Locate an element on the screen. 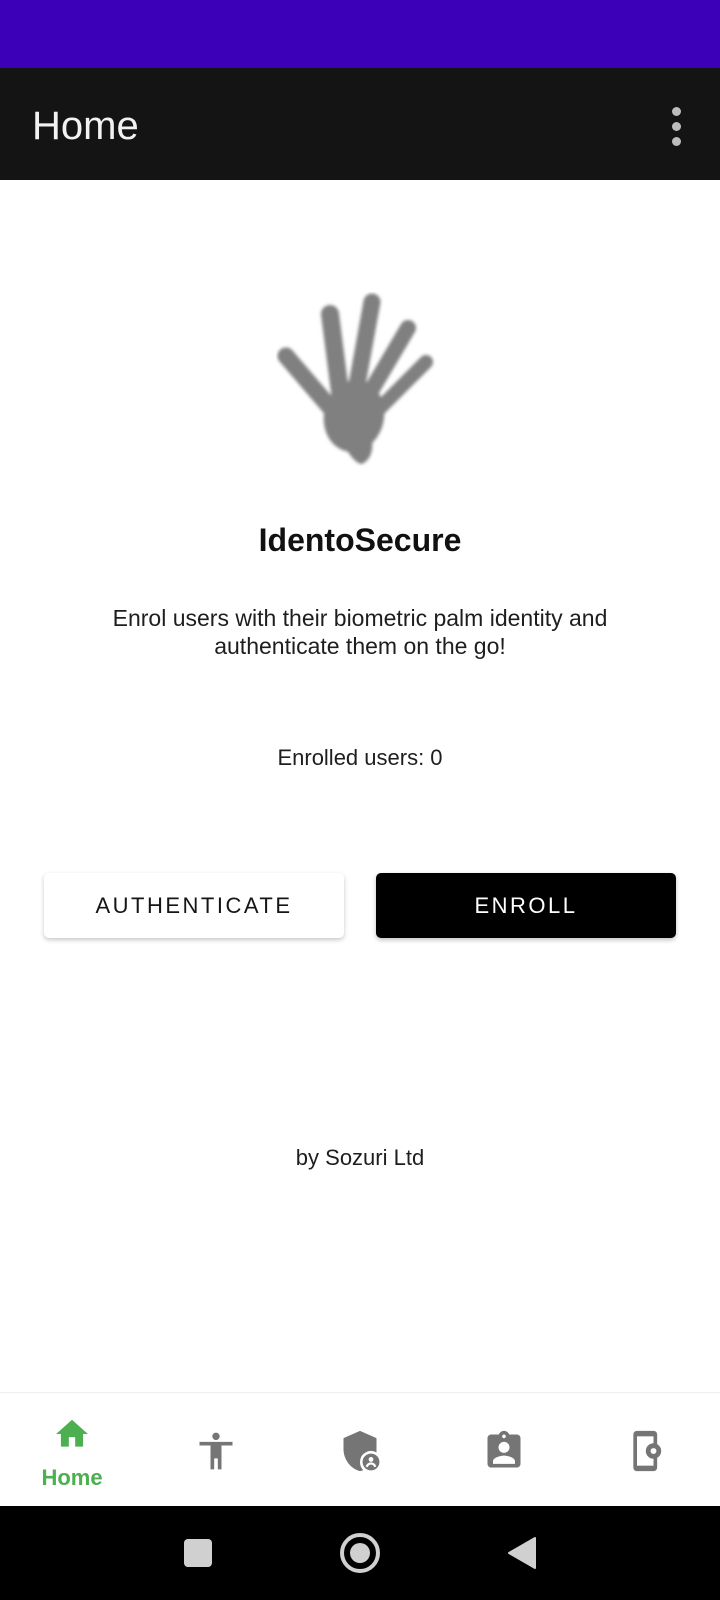 Image resolution: width=720 pixels, height=1600 pixels. back-icon is located at coordinates (522, 1553).